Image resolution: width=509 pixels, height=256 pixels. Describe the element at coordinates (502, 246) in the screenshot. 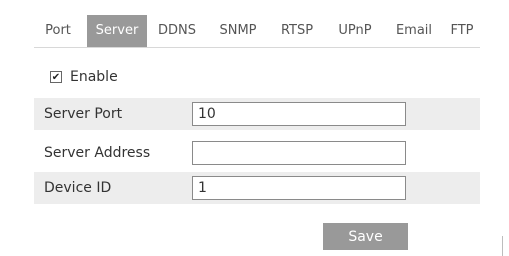

I see `edge-divider` at that location.